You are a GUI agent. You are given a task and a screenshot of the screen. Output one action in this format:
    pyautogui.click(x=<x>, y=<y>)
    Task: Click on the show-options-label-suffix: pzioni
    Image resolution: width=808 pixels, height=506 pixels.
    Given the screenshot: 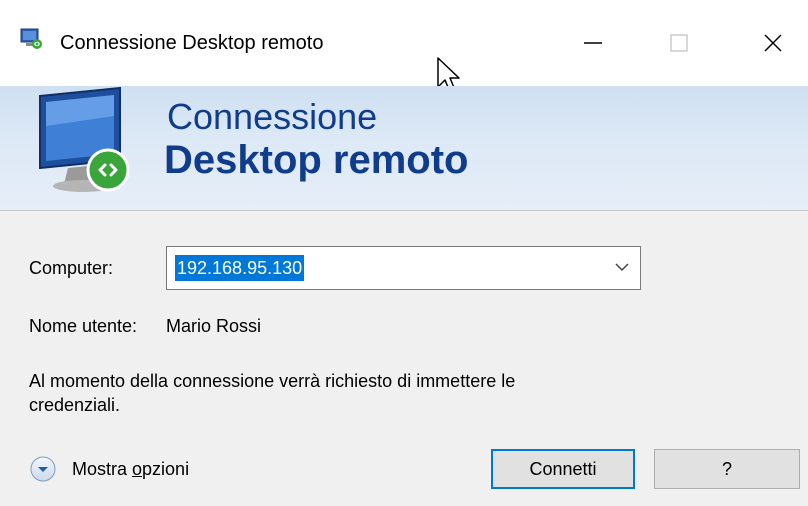 What is the action you would take?
    pyautogui.click(x=166, y=468)
    